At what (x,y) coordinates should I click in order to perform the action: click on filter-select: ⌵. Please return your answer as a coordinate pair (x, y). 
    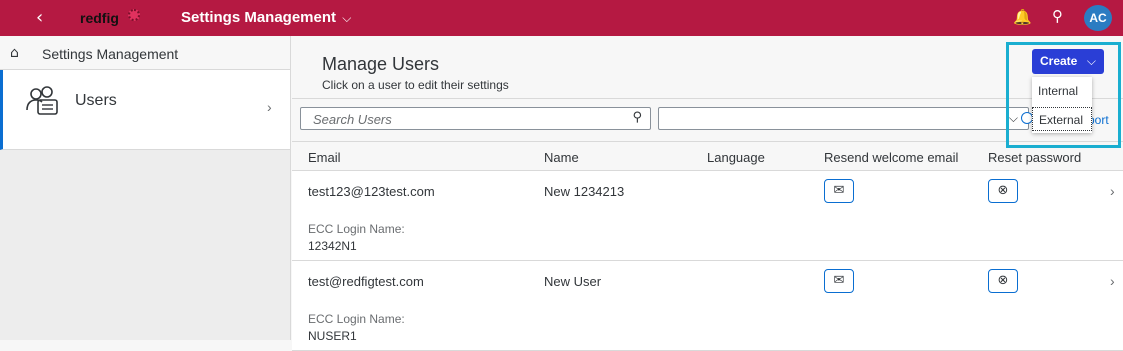
    Looking at the image, I should click on (843, 118).